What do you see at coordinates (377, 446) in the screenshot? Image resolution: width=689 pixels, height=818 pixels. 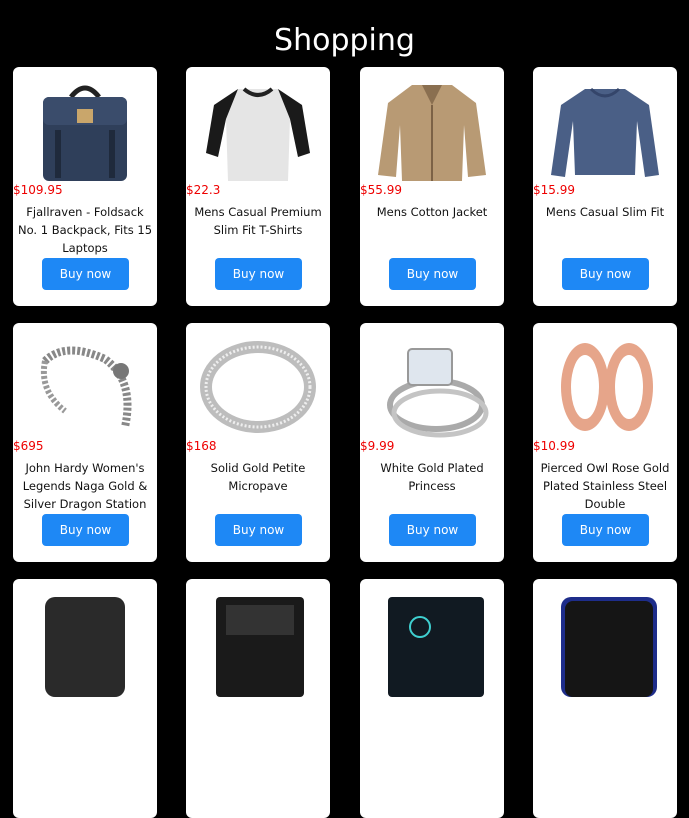 I see `product-price: $9.99` at bounding box center [377, 446].